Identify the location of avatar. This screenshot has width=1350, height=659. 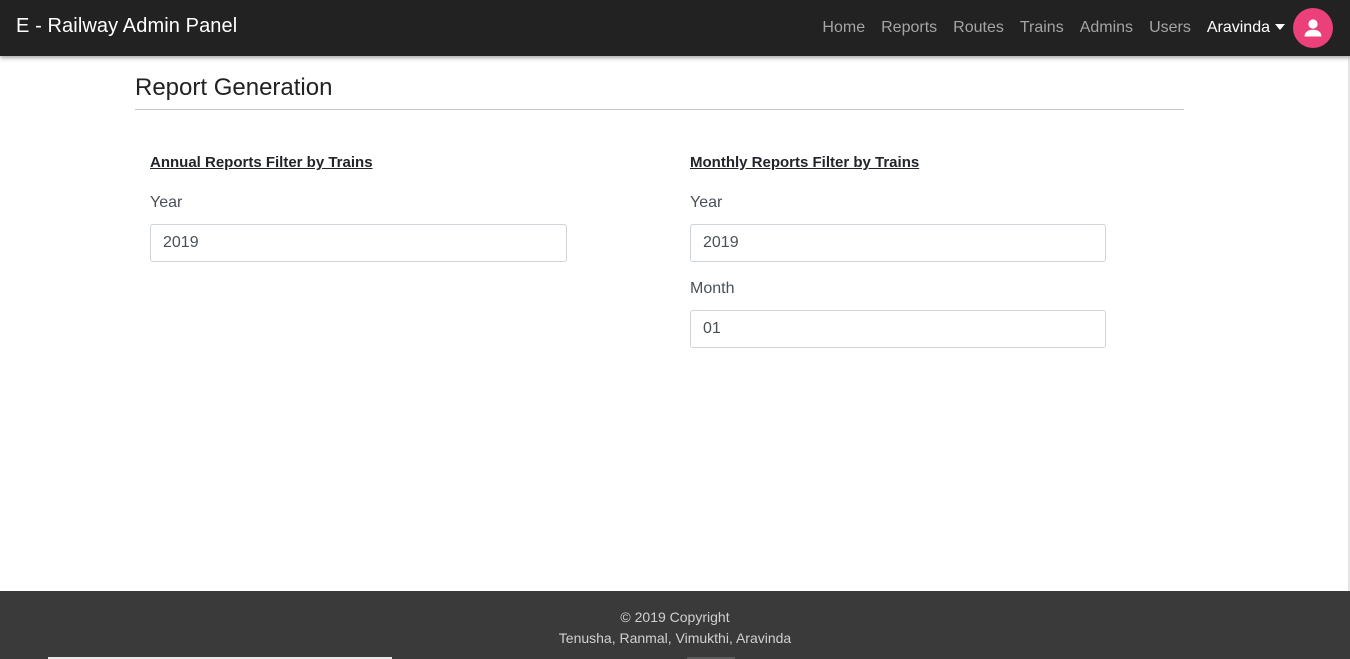
(1313, 28).